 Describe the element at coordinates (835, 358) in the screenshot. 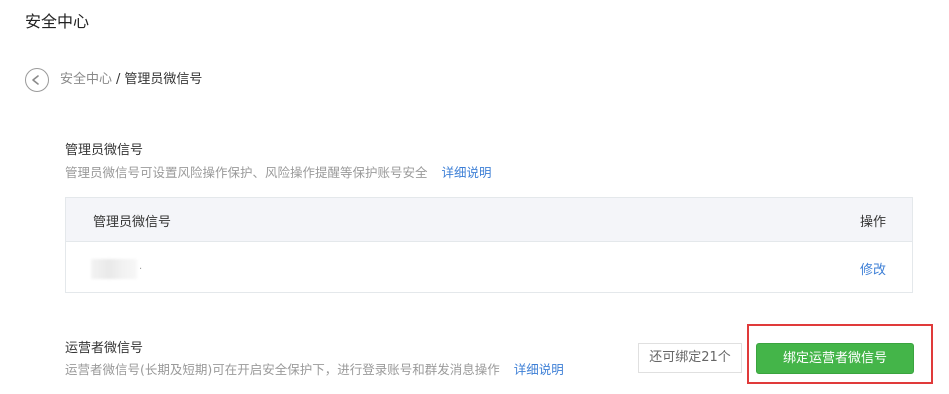

I see `bind-operator-button: 绑定运营者微信号` at that location.